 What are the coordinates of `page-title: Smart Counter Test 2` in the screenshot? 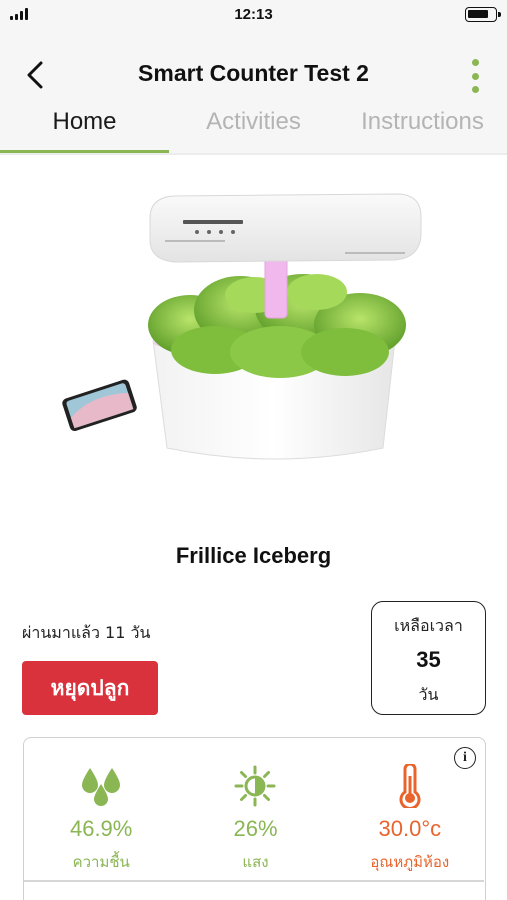 It's located at (253, 73).